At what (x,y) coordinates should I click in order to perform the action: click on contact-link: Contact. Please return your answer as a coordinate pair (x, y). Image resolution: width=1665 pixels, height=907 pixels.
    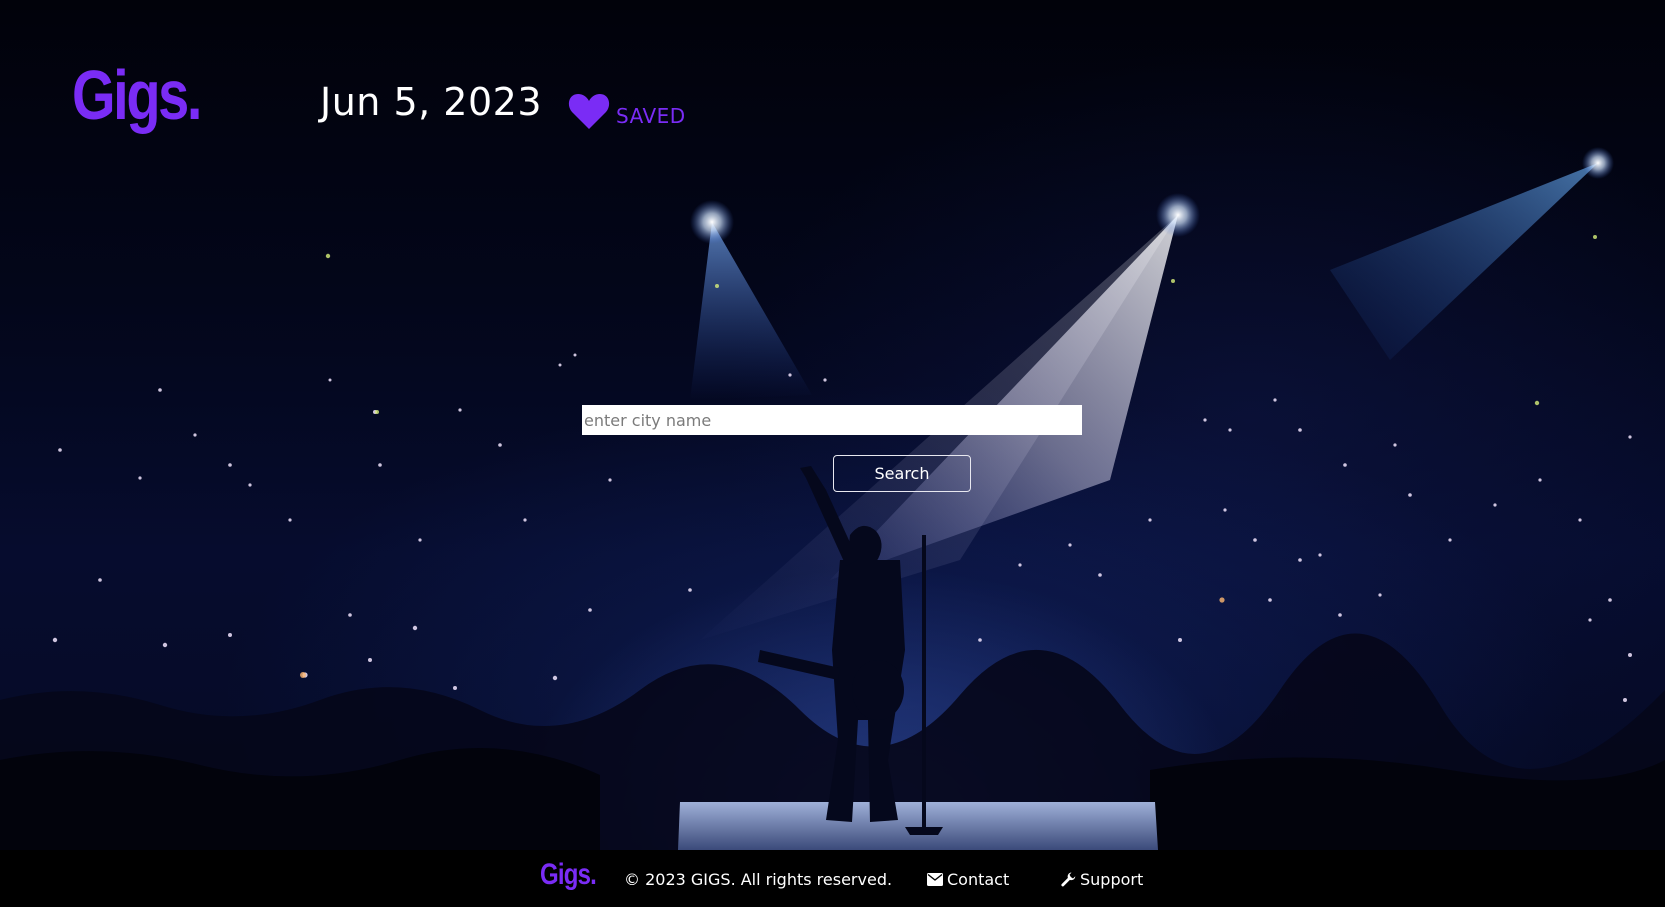
    Looking at the image, I should click on (968, 879).